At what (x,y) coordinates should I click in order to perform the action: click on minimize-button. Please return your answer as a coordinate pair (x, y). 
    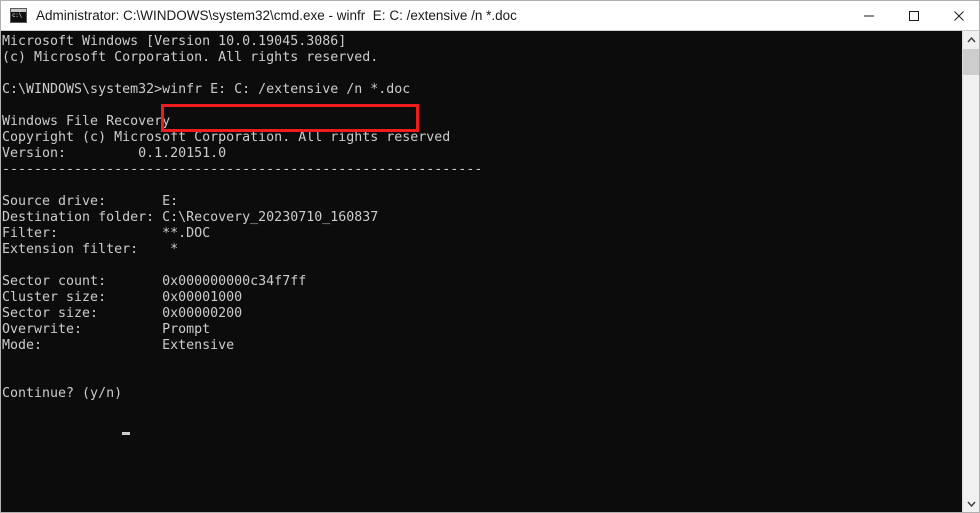
    Looking at the image, I should click on (868, 15).